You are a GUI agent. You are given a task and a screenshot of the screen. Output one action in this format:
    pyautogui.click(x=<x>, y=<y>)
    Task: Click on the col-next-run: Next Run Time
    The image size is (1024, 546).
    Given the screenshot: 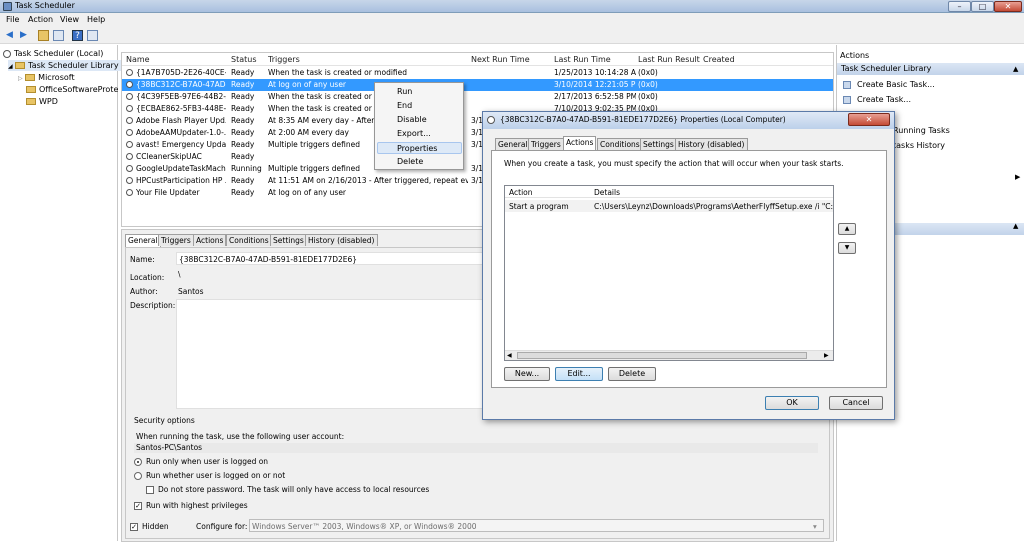 What is the action you would take?
    pyautogui.click(x=500, y=59)
    